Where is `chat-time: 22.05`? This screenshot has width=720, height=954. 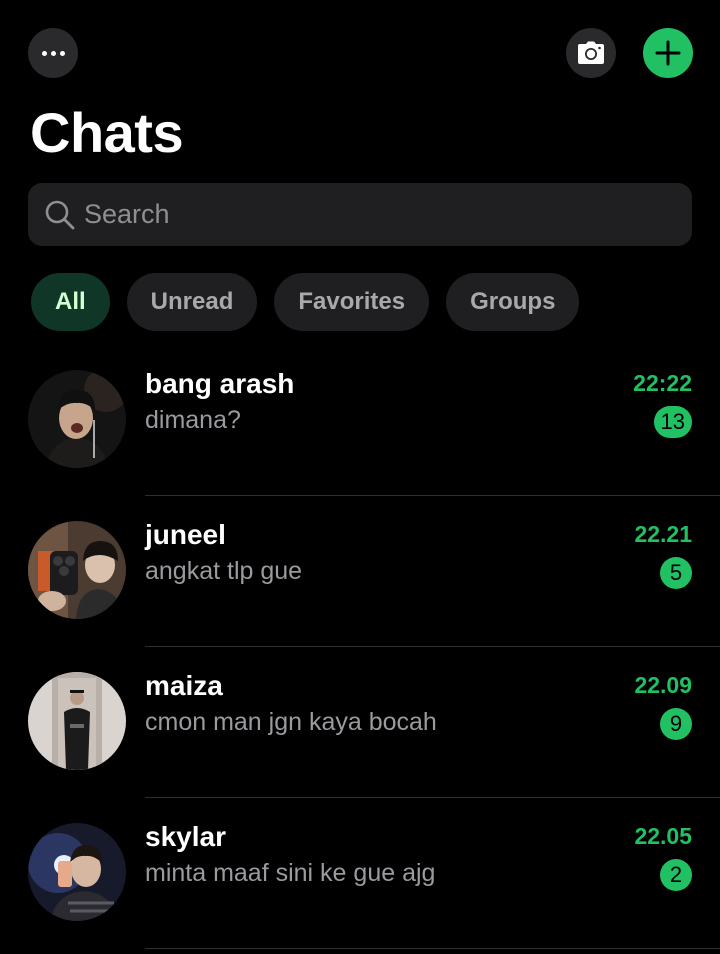 chat-time: 22.05 is located at coordinates (663, 836).